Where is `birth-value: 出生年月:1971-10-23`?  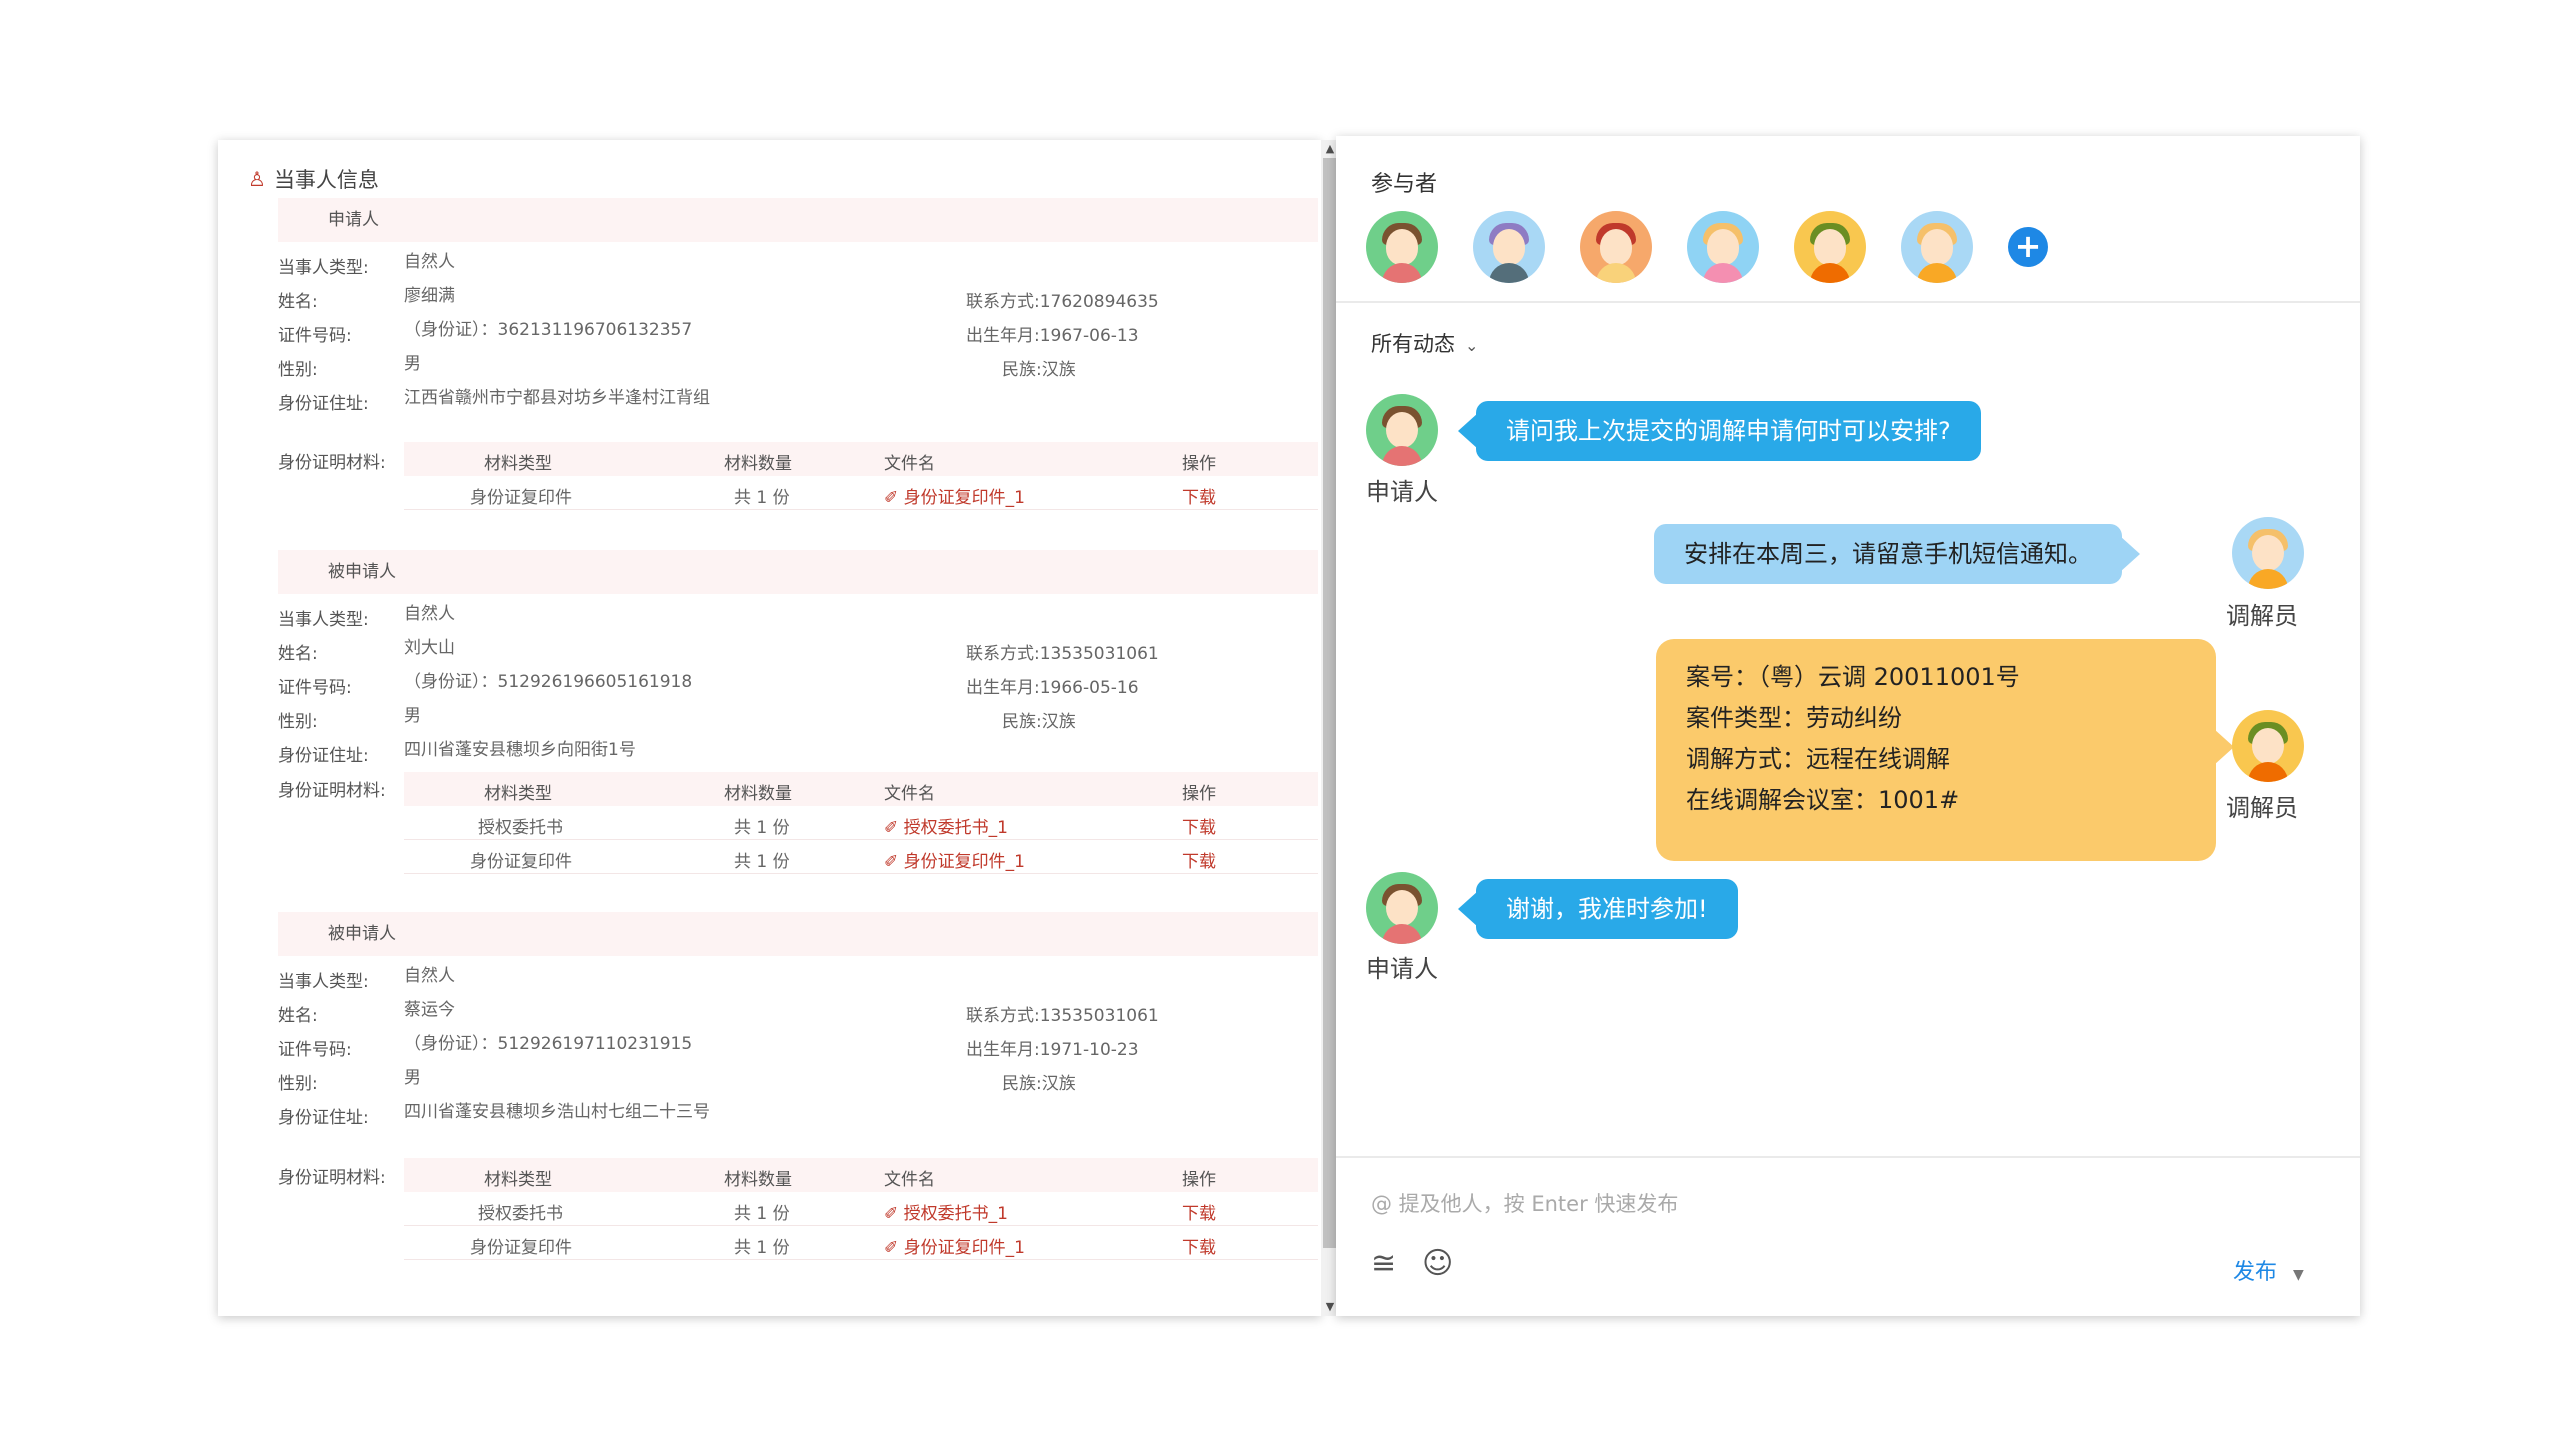 birth-value: 出生年月:1971-10-23 is located at coordinates (1052, 1050).